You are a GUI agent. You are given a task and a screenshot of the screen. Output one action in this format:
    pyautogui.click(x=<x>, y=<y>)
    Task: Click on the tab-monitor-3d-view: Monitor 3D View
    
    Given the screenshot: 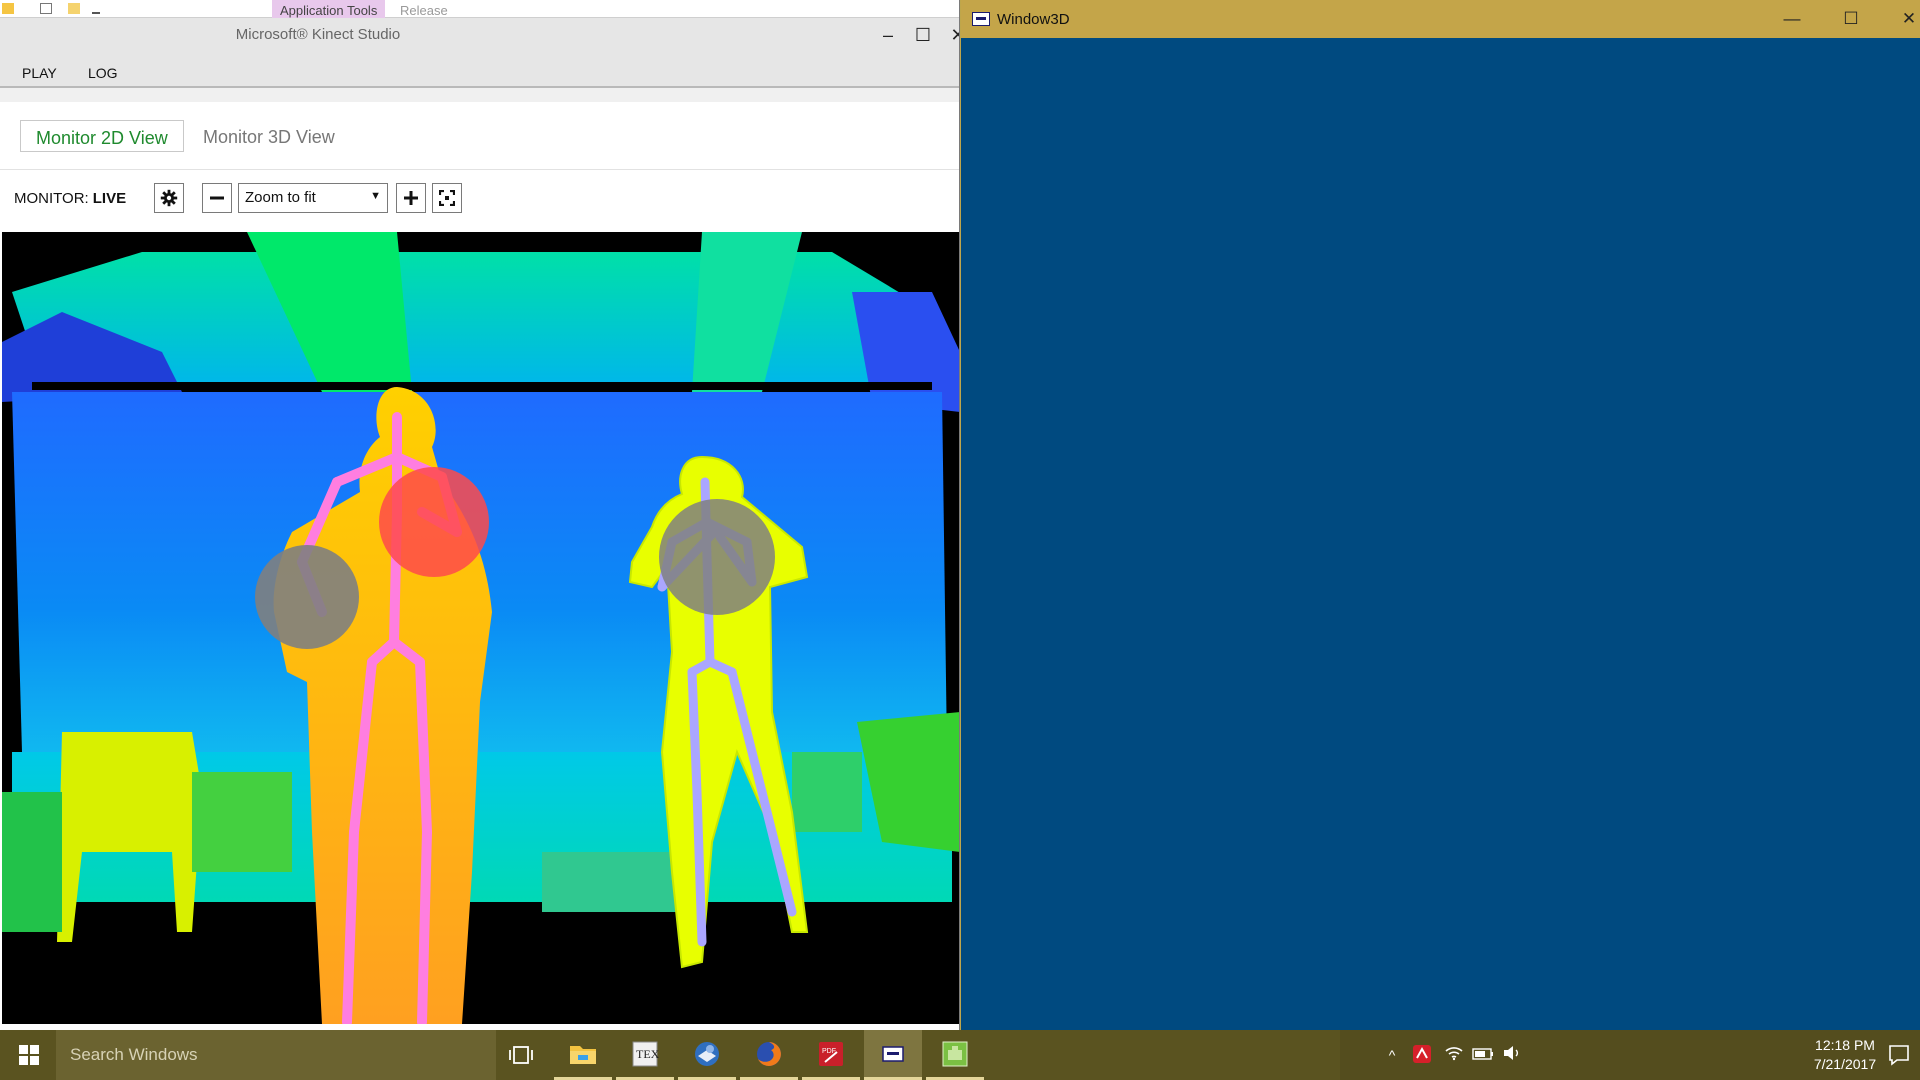 What is the action you would take?
    pyautogui.click(x=269, y=136)
    